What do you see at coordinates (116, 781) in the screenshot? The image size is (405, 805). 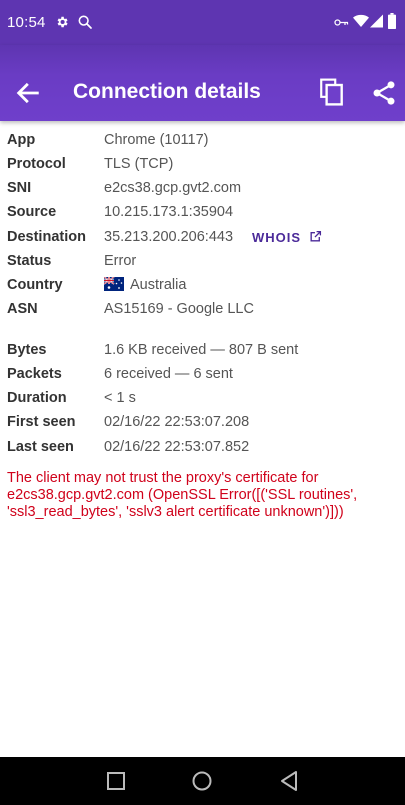 I see `recent-apps-icon` at bounding box center [116, 781].